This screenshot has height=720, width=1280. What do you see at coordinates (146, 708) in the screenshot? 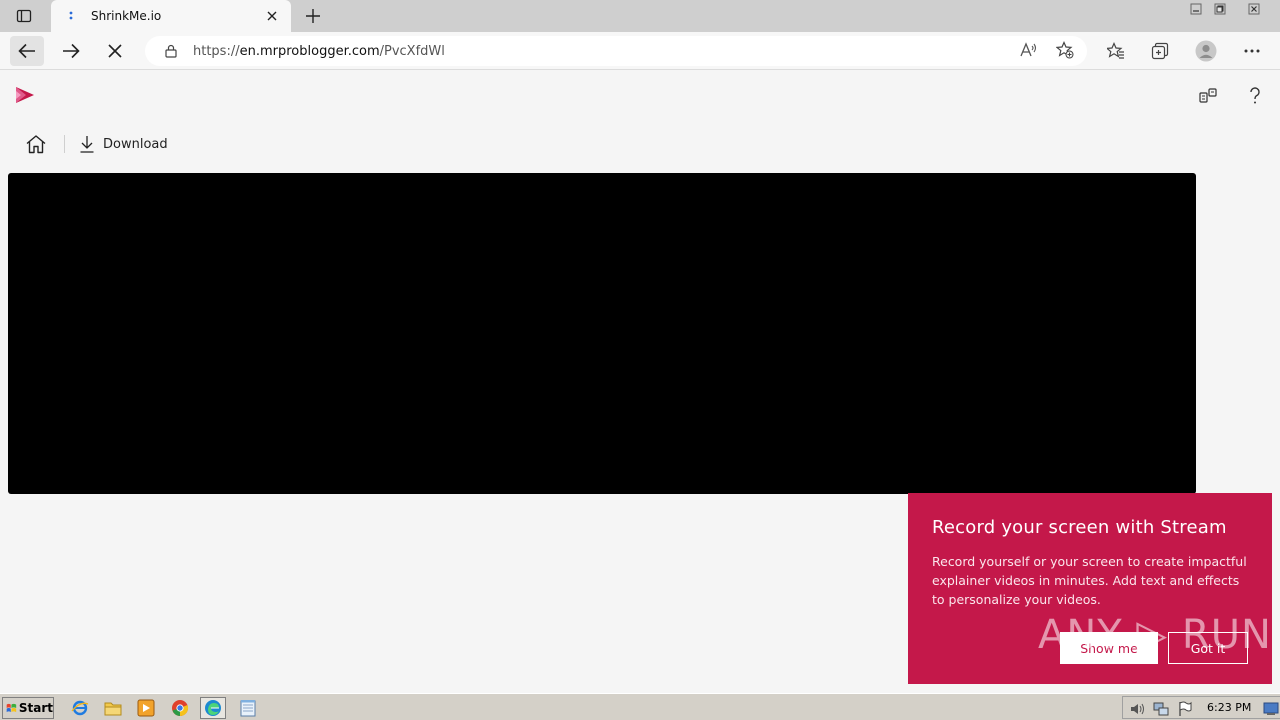
I see `media-player-icon` at bounding box center [146, 708].